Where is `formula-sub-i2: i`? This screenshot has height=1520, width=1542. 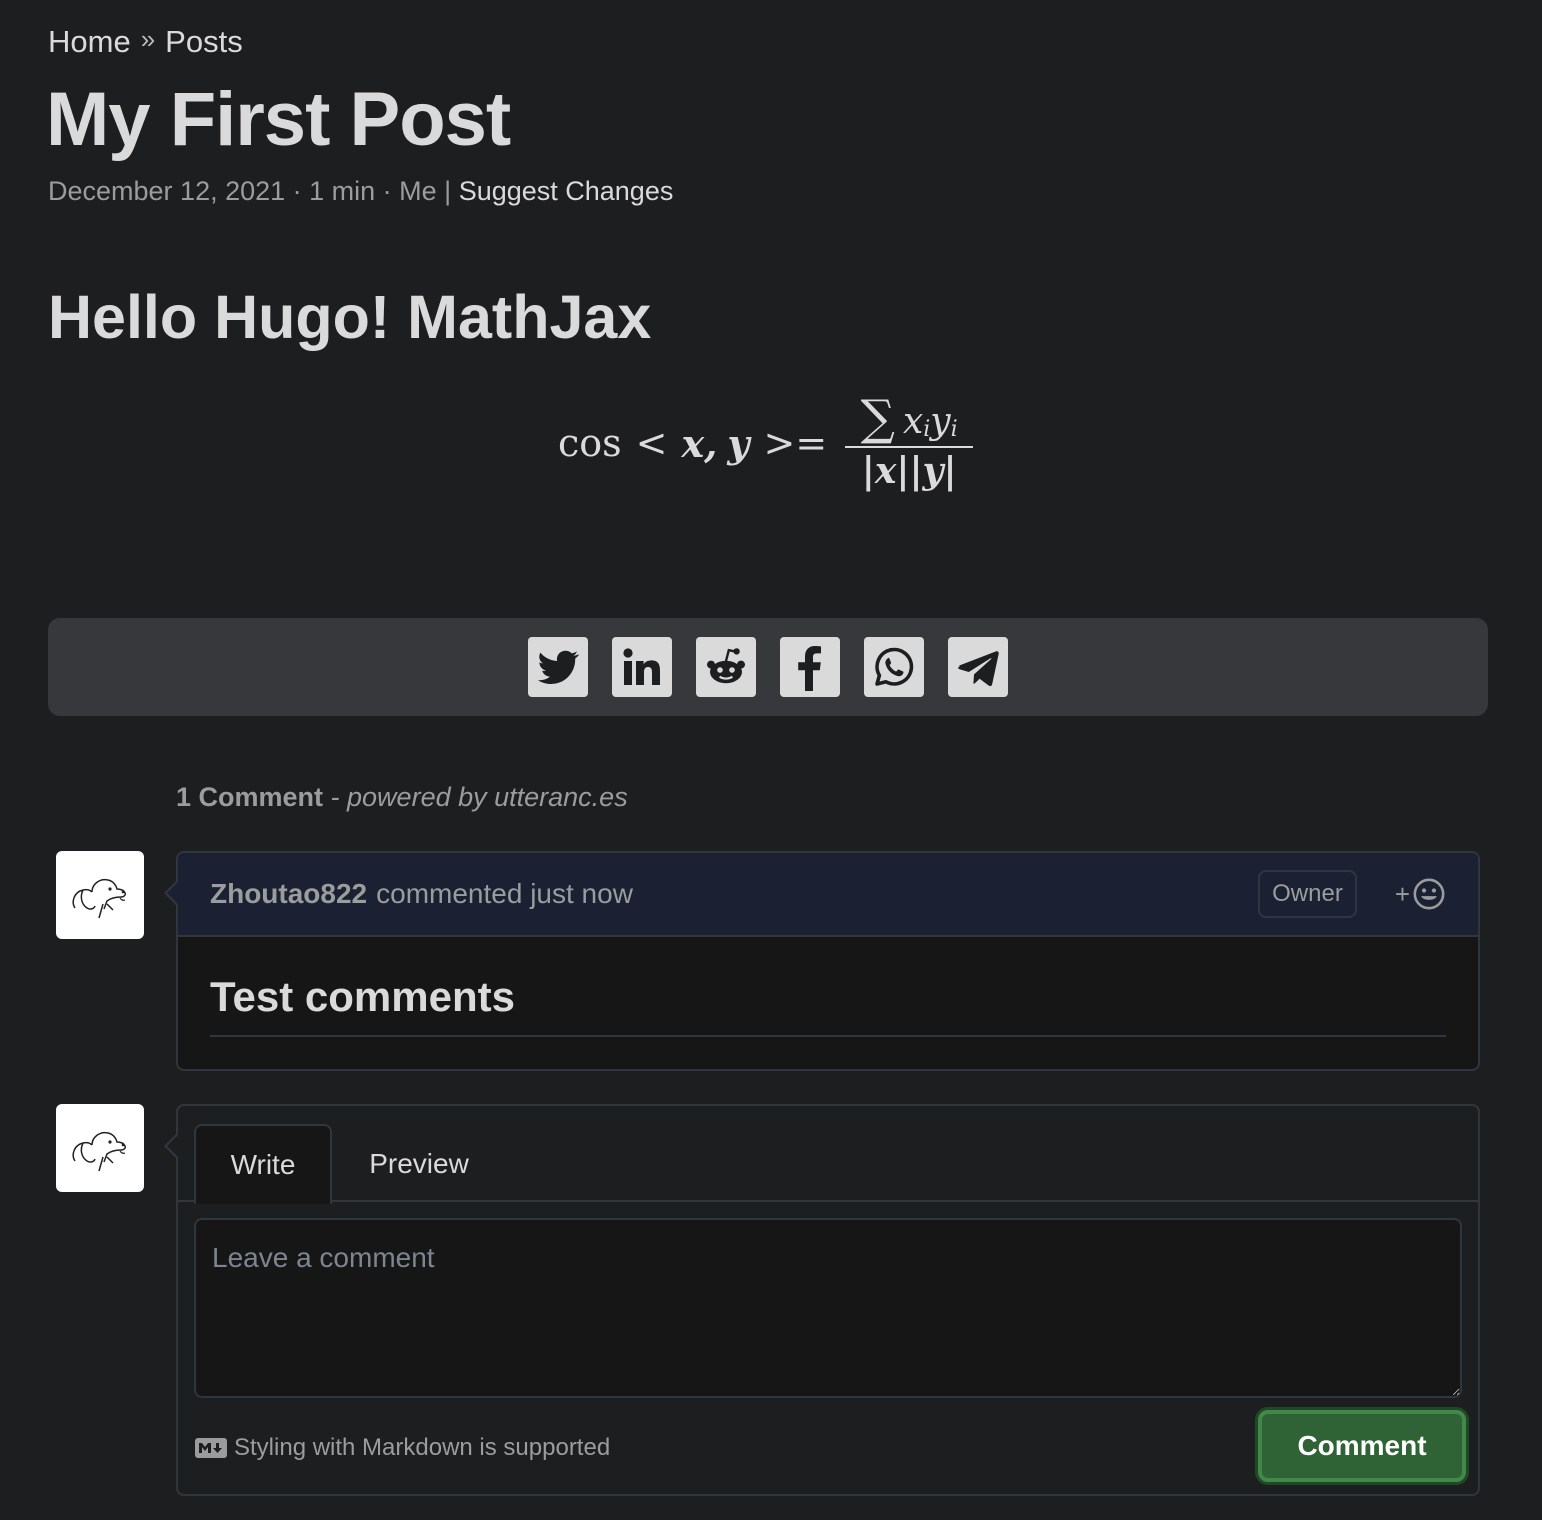 formula-sub-i2: i is located at coordinates (954, 429).